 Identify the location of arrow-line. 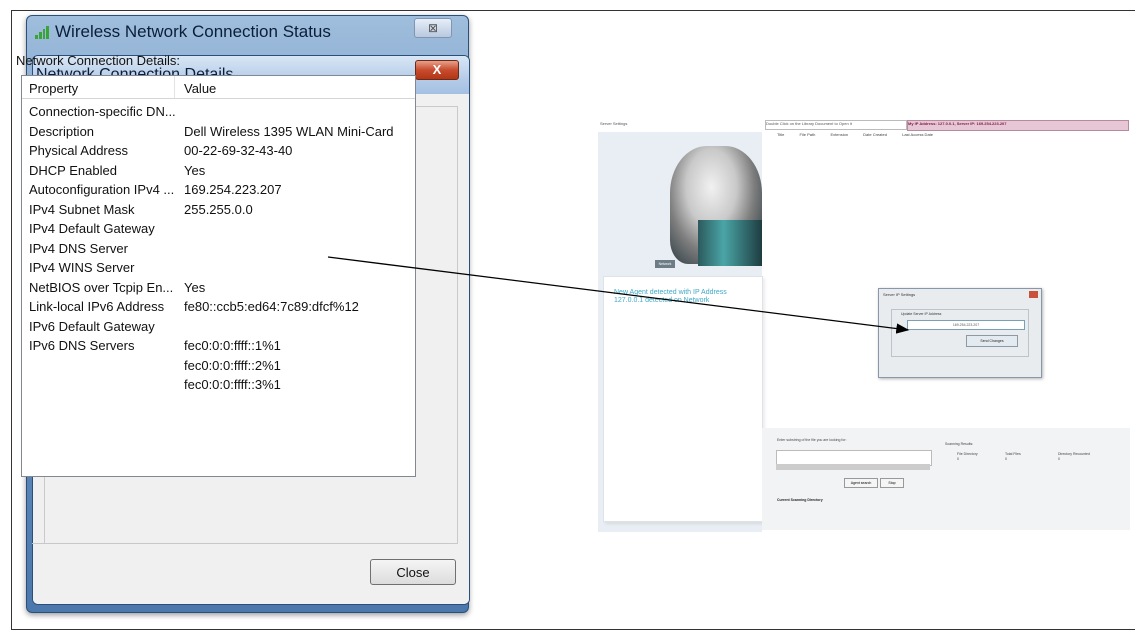
(618, 295).